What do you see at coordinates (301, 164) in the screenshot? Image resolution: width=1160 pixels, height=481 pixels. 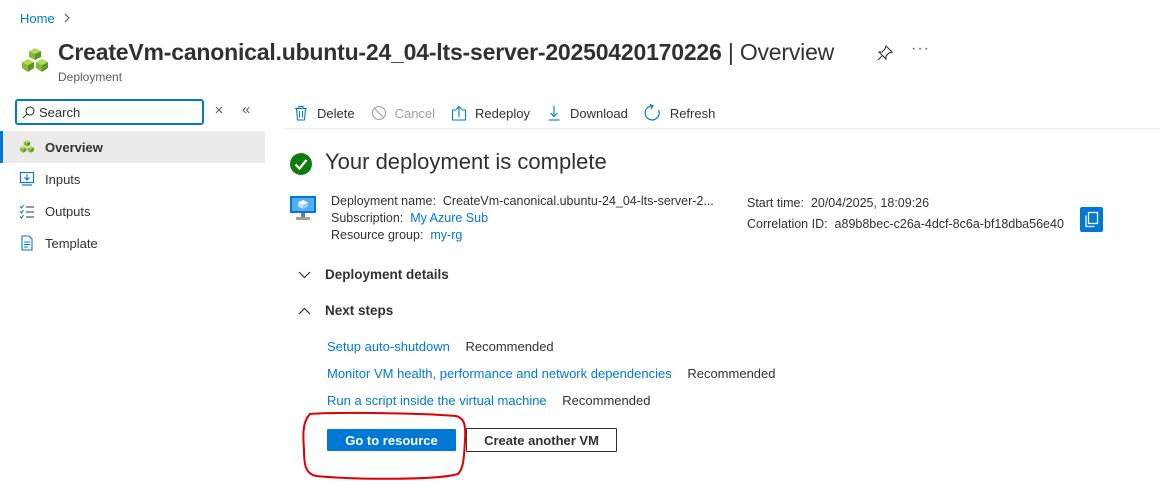 I see `success-check-icon` at bounding box center [301, 164].